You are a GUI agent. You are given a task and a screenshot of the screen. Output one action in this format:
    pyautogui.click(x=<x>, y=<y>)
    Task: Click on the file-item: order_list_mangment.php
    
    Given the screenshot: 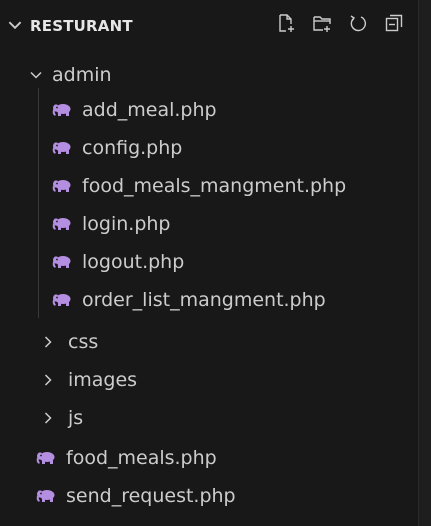 What is the action you would take?
    pyautogui.click(x=215, y=300)
    